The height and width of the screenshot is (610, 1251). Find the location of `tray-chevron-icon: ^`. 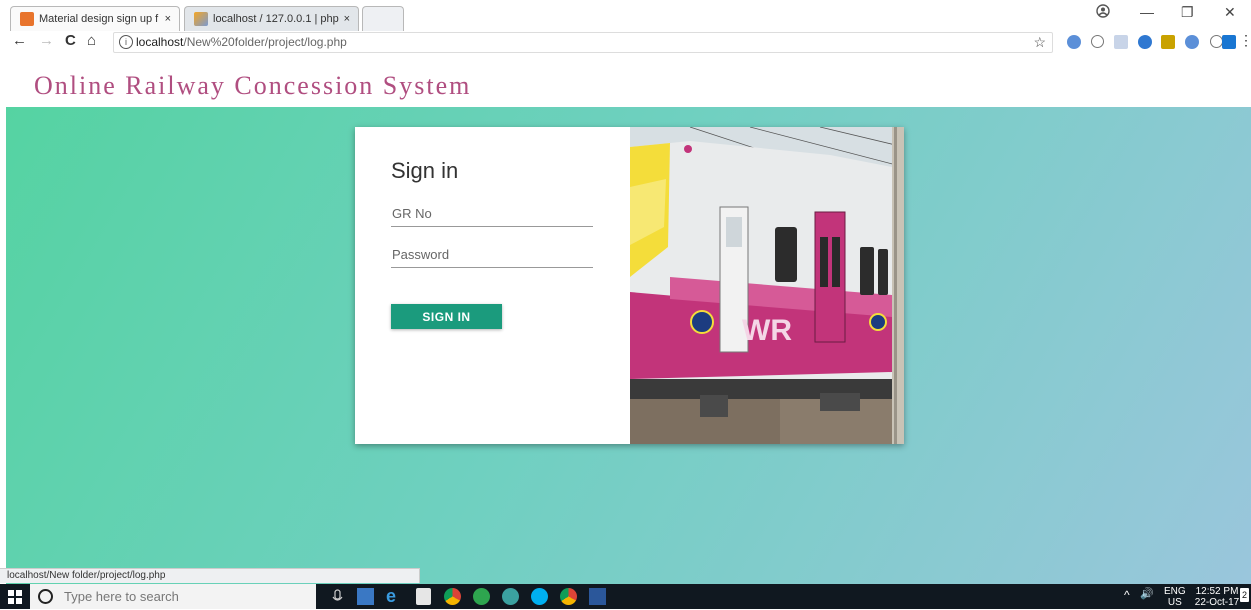

tray-chevron-icon: ^ is located at coordinates (1127, 595).